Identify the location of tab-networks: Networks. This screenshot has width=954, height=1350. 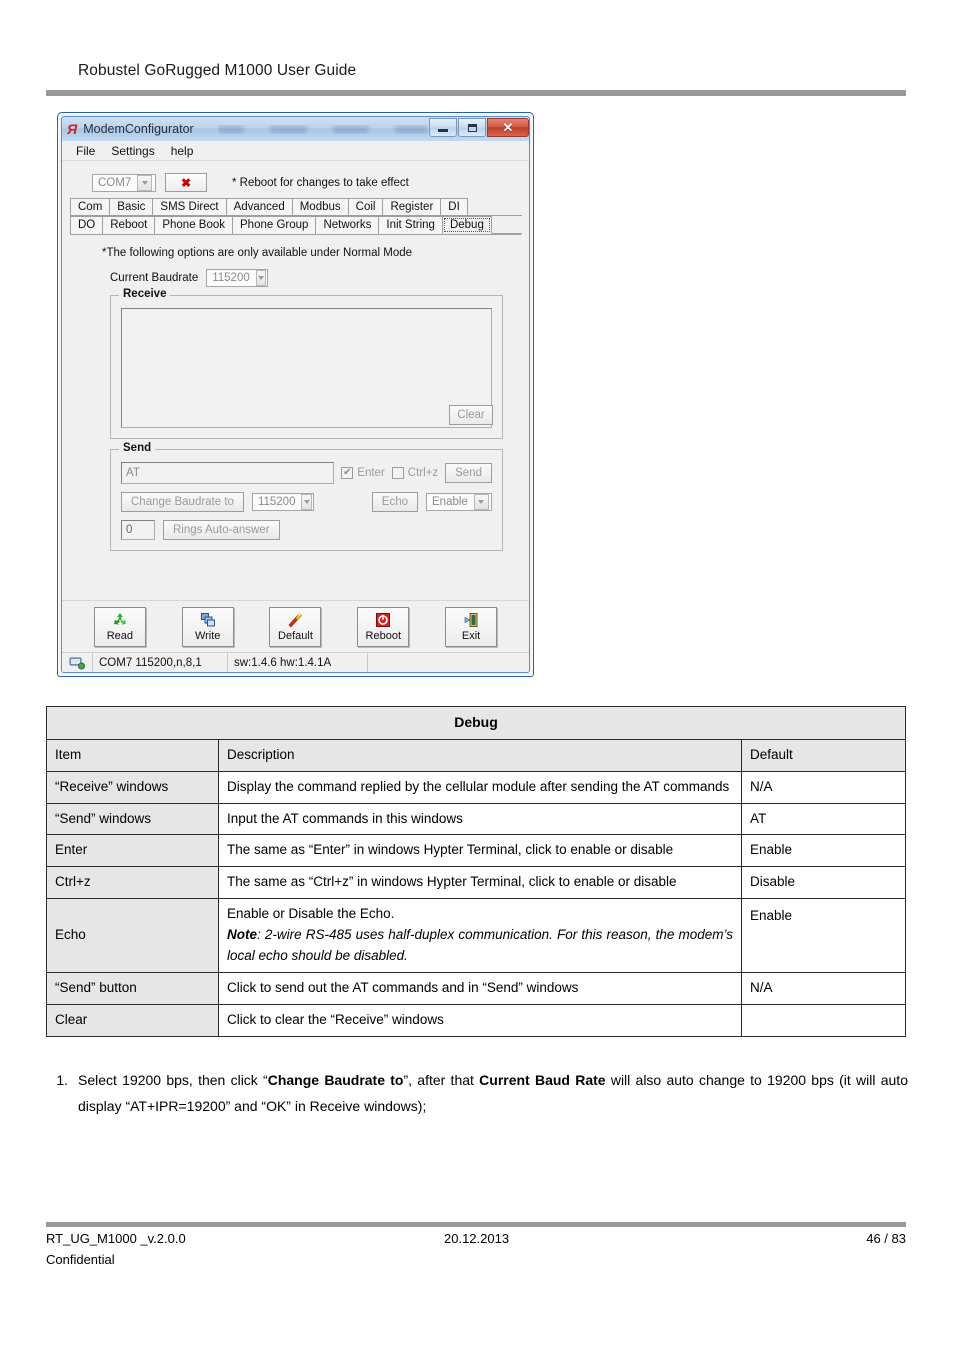
(347, 225).